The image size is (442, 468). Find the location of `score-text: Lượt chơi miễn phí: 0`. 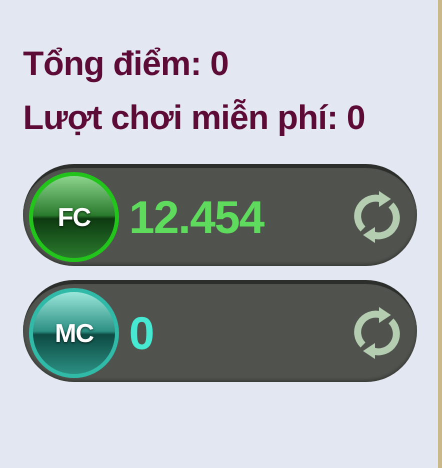

score-text: Lượt chơi miễn phí: 0 is located at coordinates (194, 118).